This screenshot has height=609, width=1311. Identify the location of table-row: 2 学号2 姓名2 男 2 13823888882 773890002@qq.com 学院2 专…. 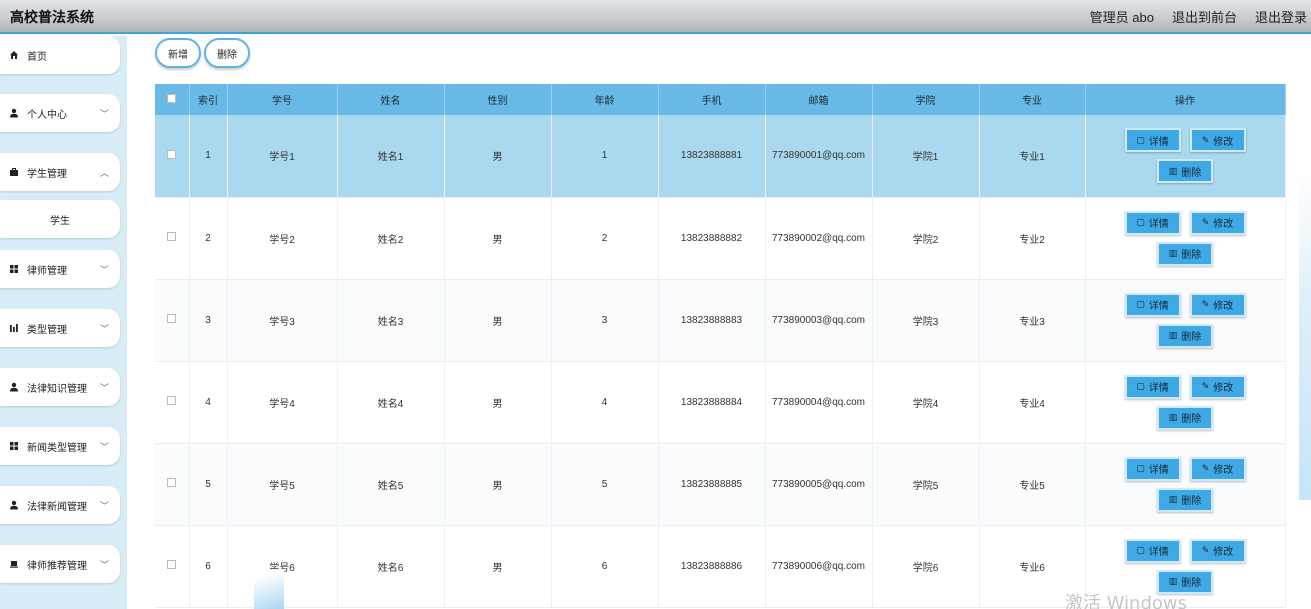
(720, 238).